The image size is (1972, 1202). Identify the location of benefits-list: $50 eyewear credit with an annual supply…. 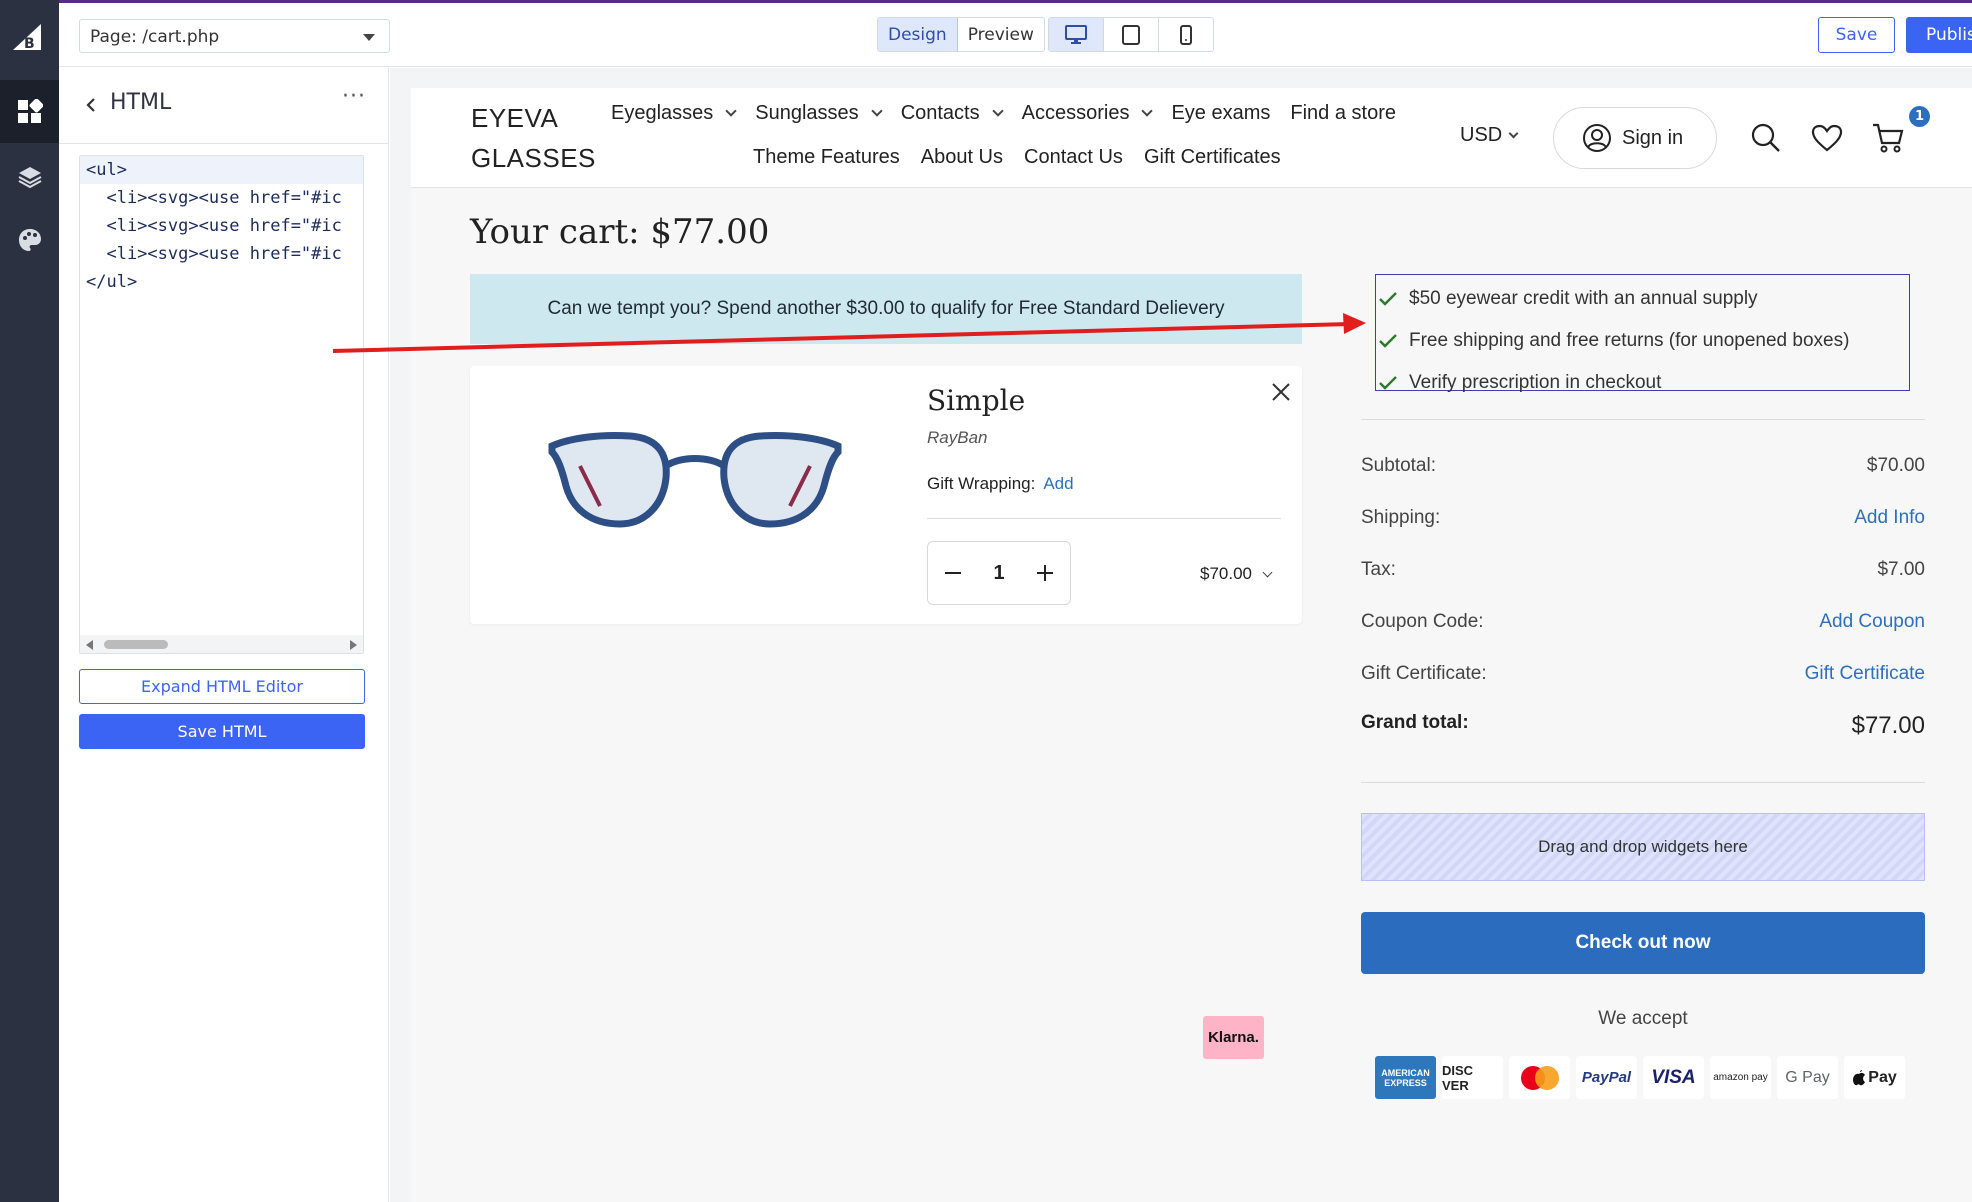
(1642, 333).